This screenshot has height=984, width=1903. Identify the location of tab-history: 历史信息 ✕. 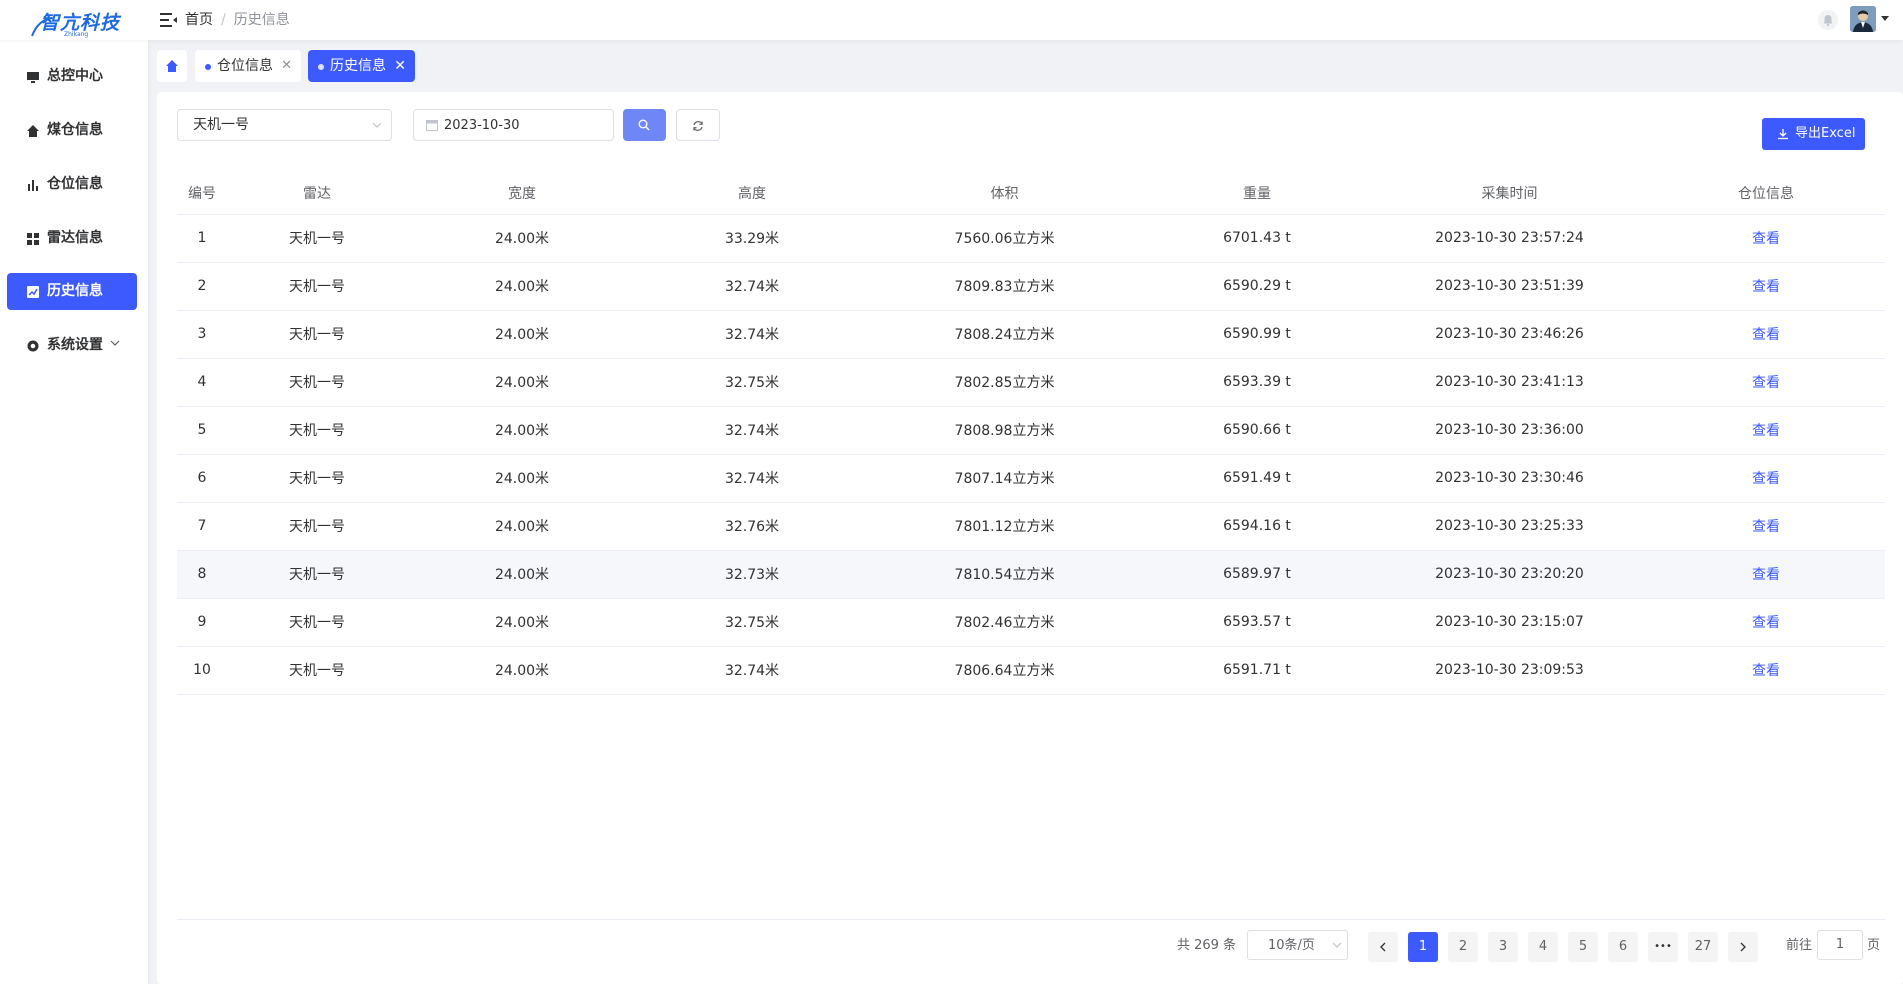
(361, 66).